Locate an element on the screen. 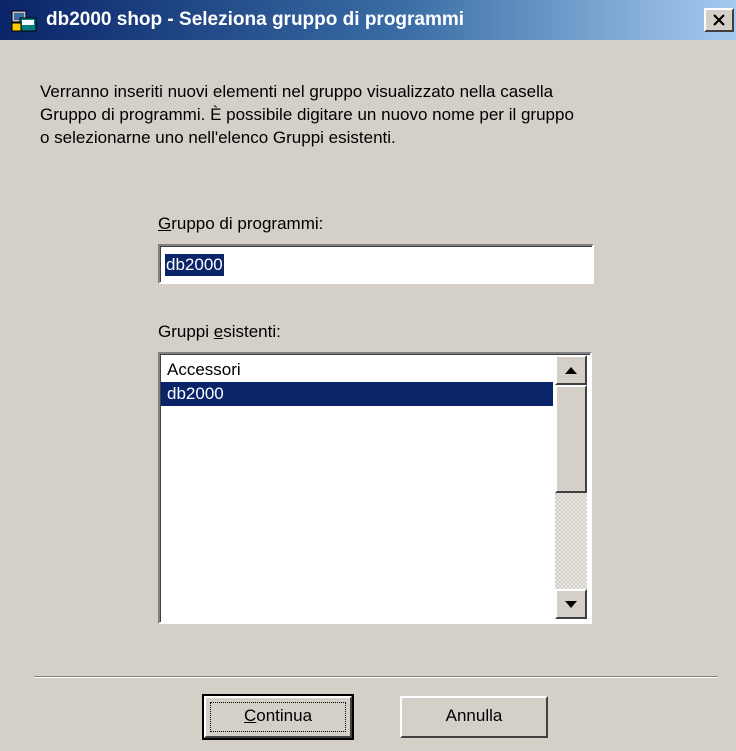 The image size is (736, 751). existing-groups-label-before: Gruppi is located at coordinates (186, 331).